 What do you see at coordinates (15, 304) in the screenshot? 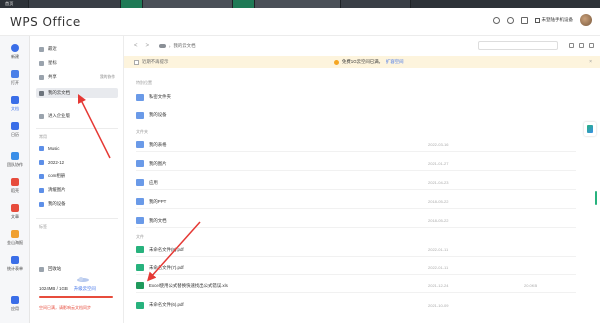
I see `rail-apps: 应用` at bounding box center [15, 304].